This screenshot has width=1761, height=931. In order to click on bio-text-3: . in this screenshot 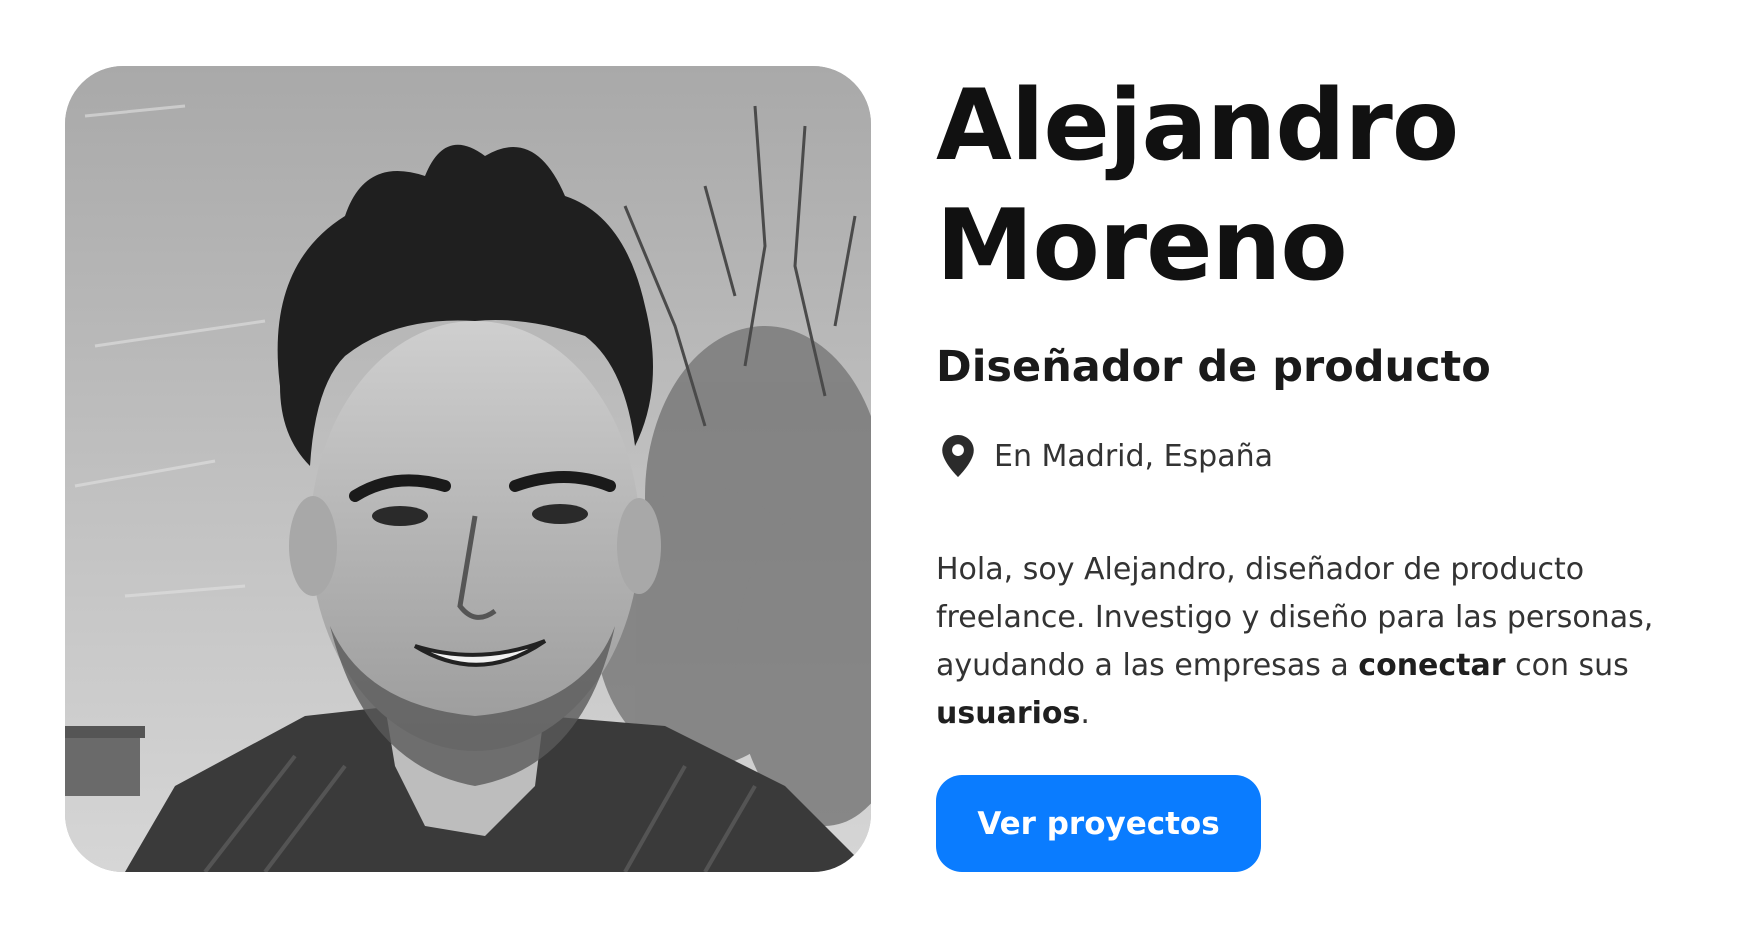, I will do `click(1085, 713)`.